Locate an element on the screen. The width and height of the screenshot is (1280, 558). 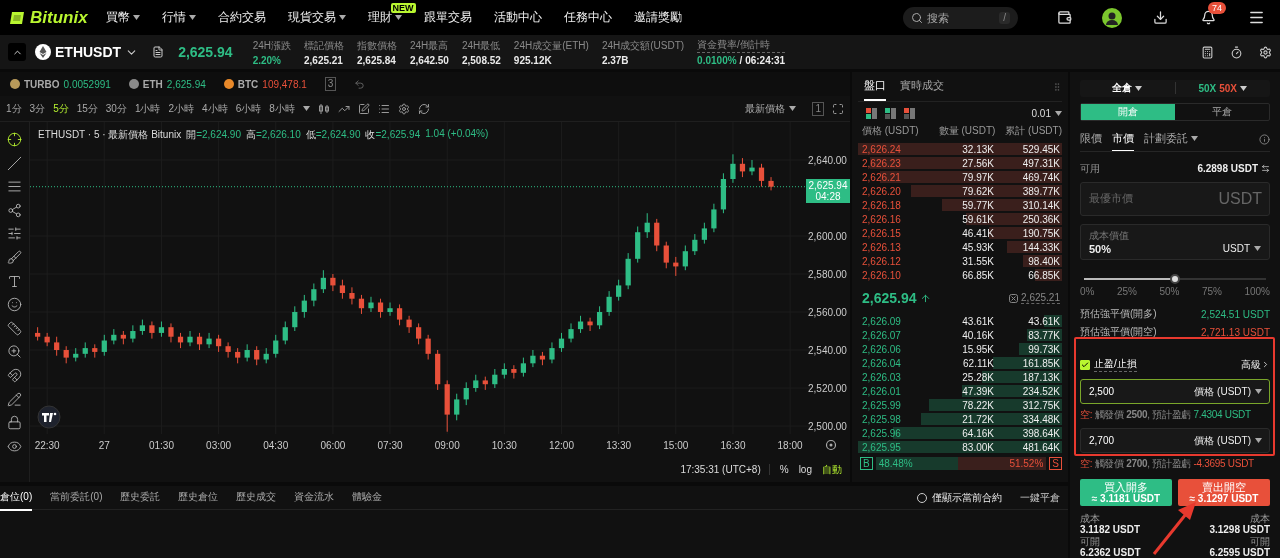
info-icon is located at coordinates (1264, 140).